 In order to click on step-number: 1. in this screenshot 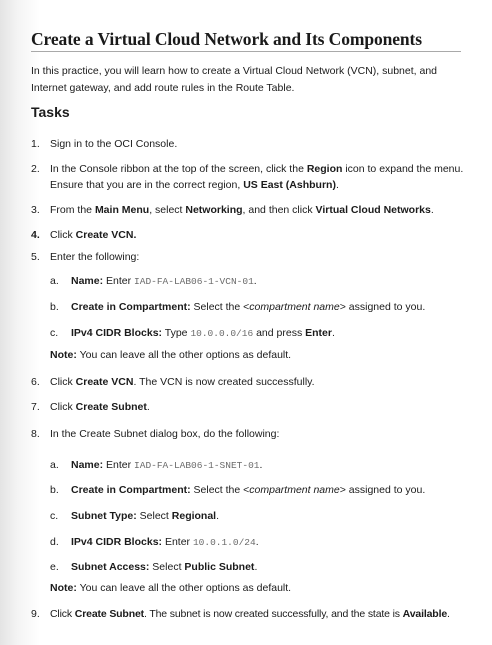, I will do `click(35, 144)`.